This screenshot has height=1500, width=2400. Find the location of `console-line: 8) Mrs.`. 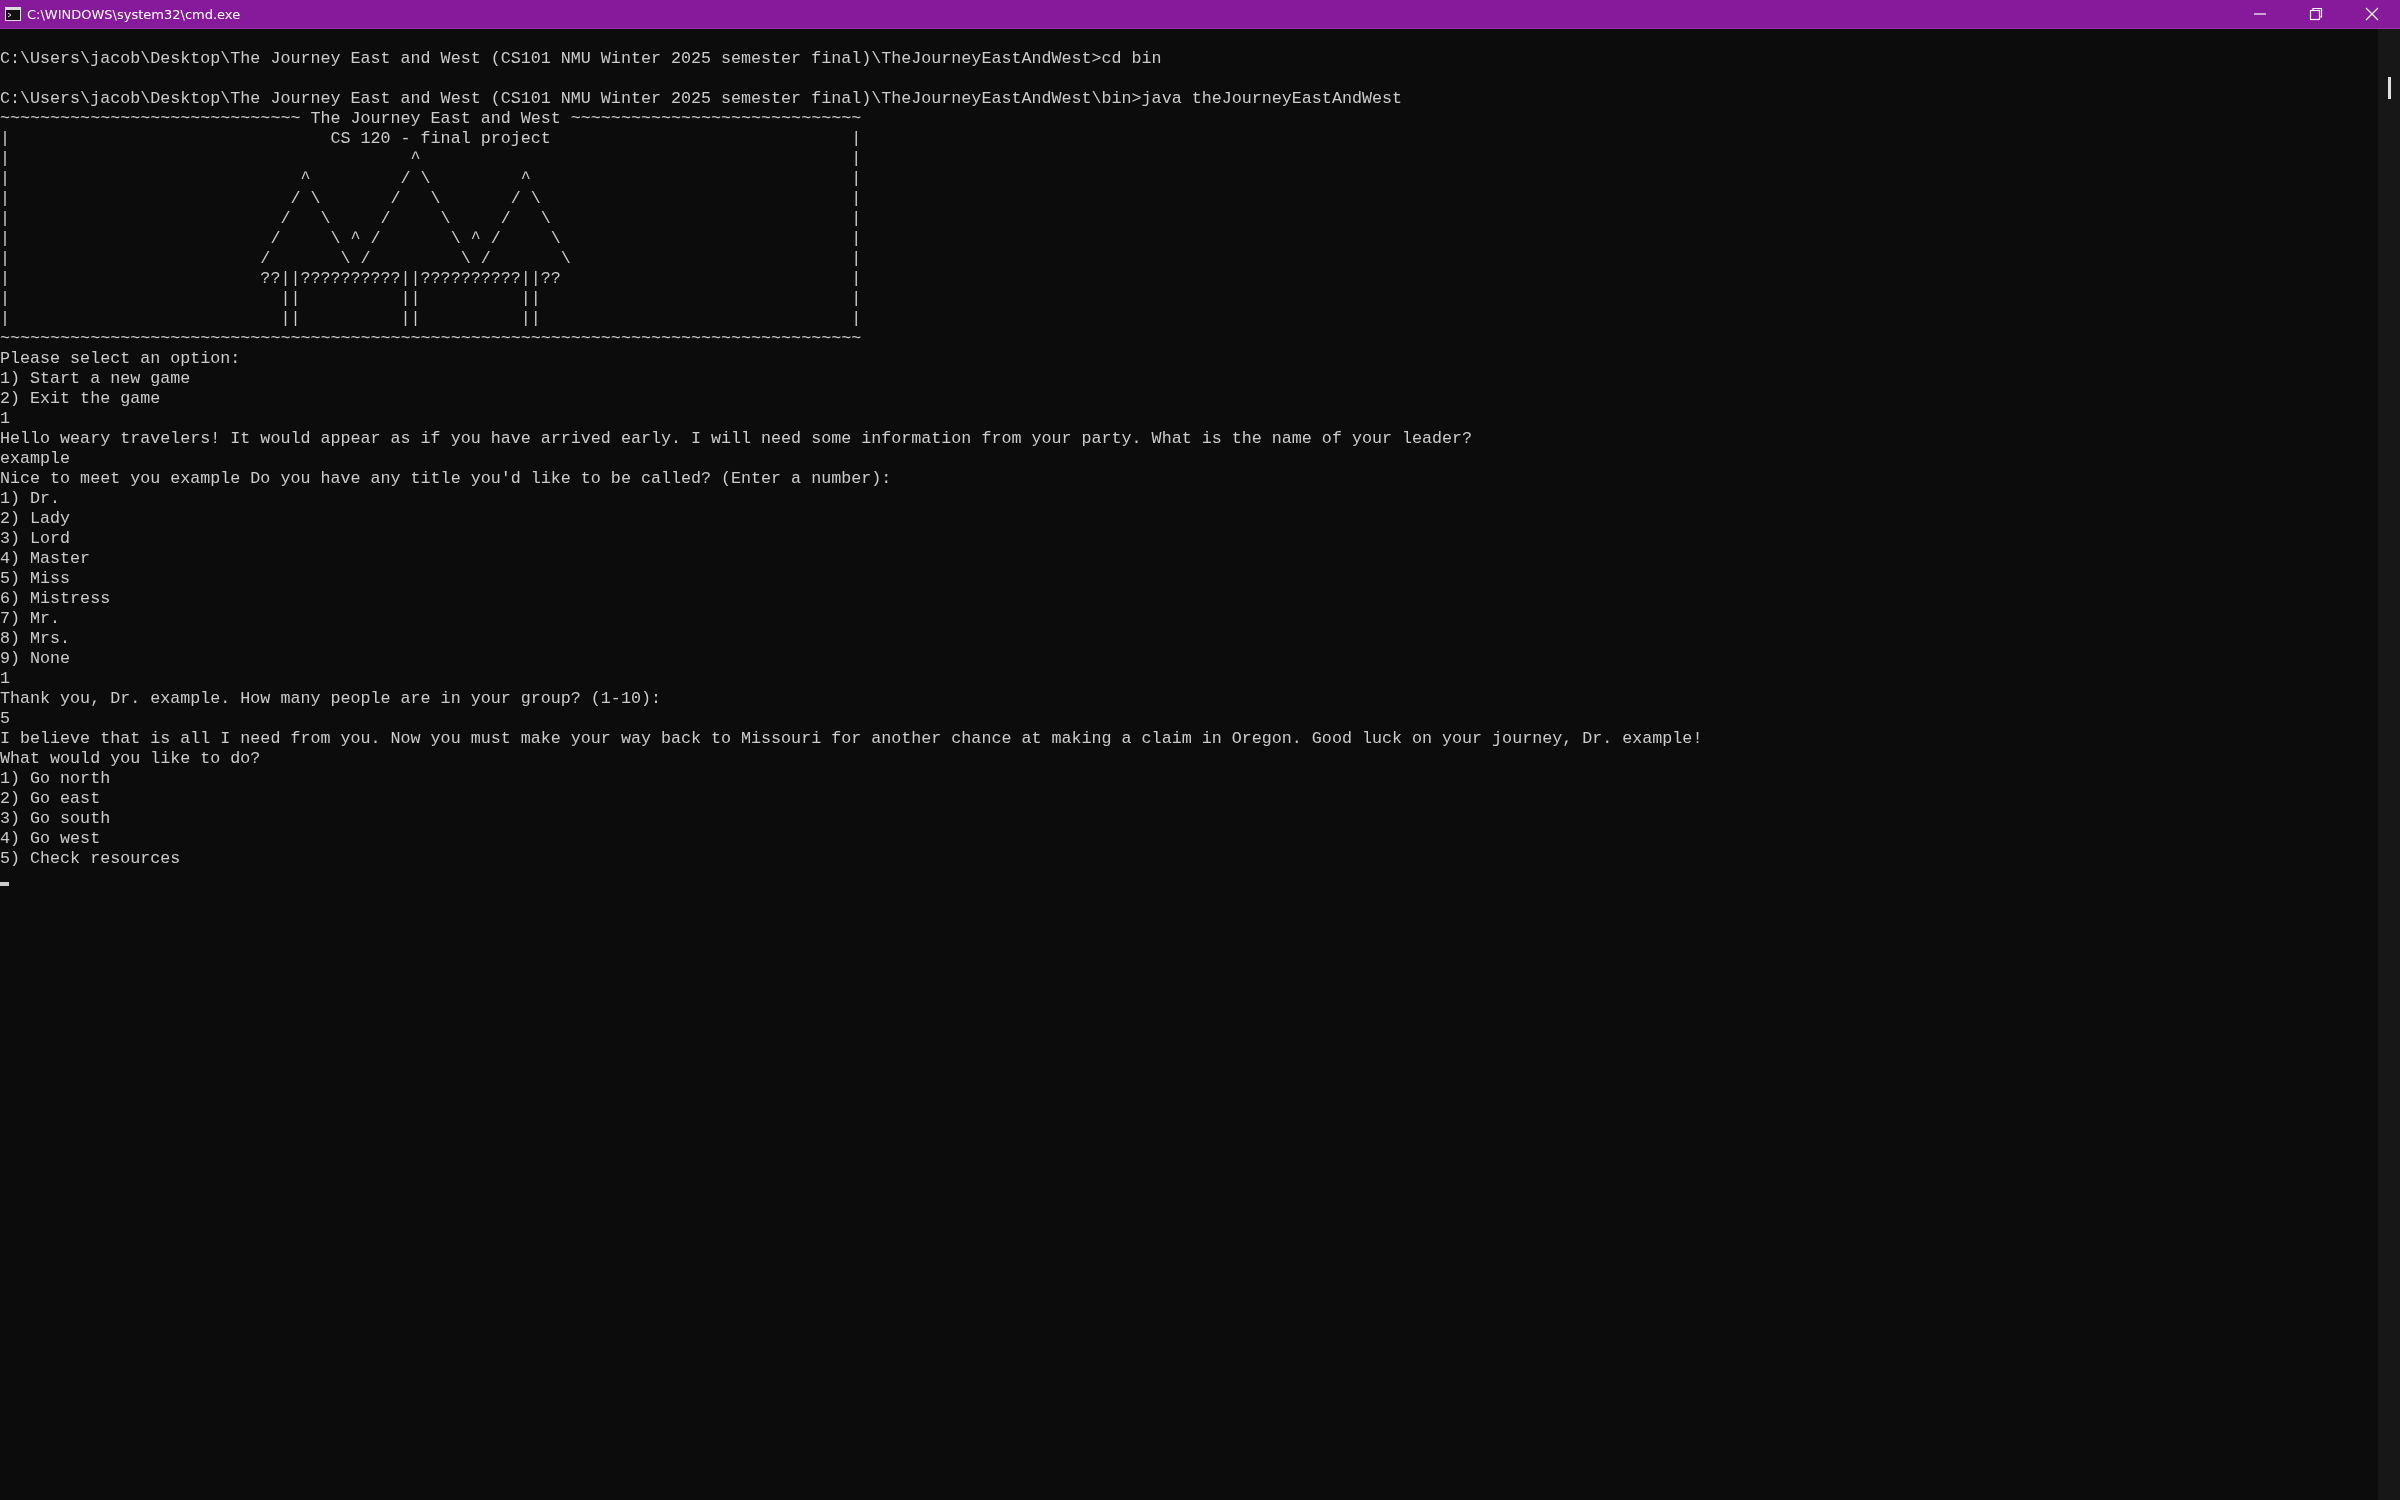

console-line: 8) Mrs. is located at coordinates (36, 639).